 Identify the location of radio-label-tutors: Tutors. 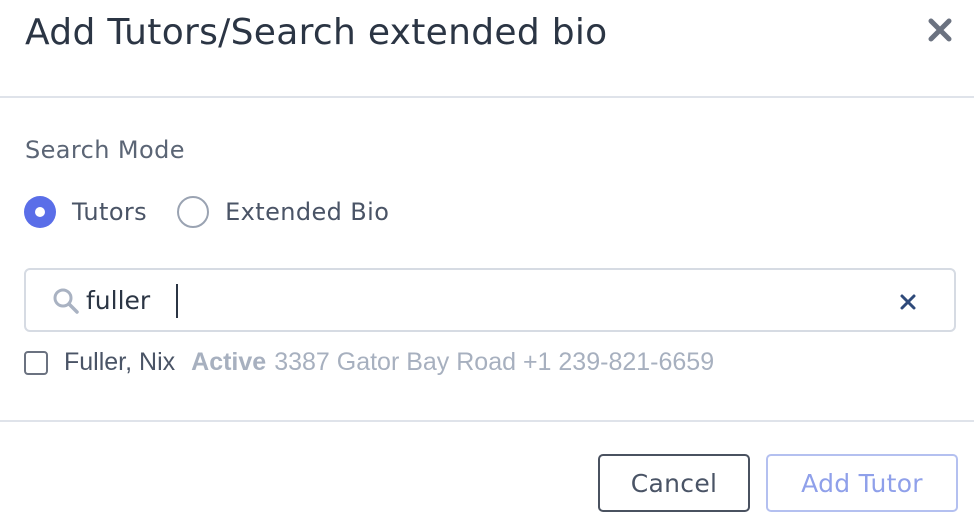
(110, 212).